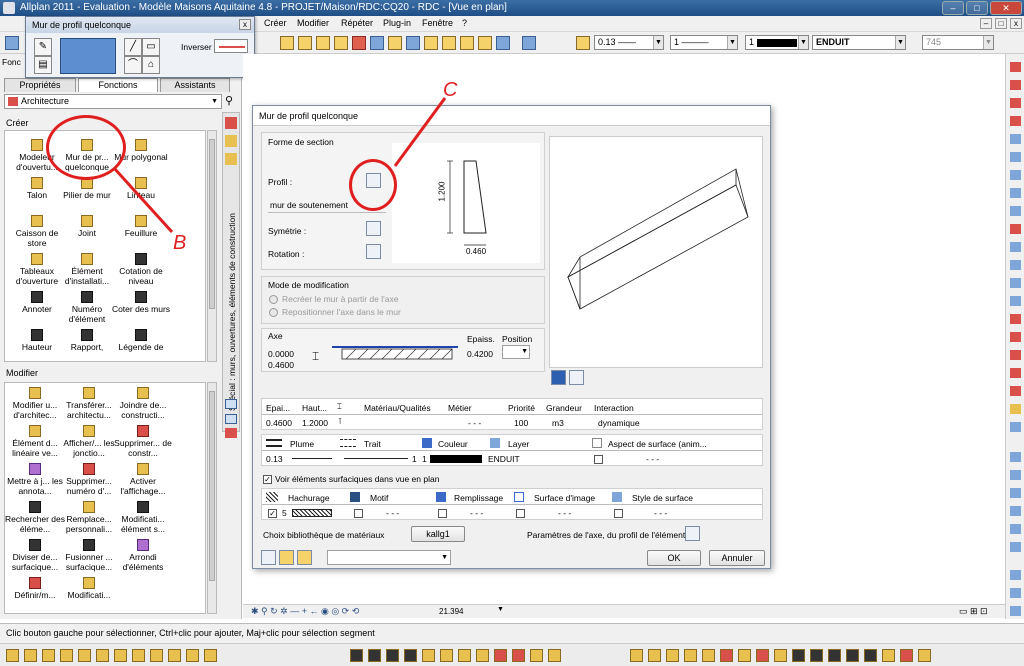 The image size is (1024, 666). Describe the element at coordinates (798, 655) in the screenshot. I see `bottom-tool-34-icon` at that location.